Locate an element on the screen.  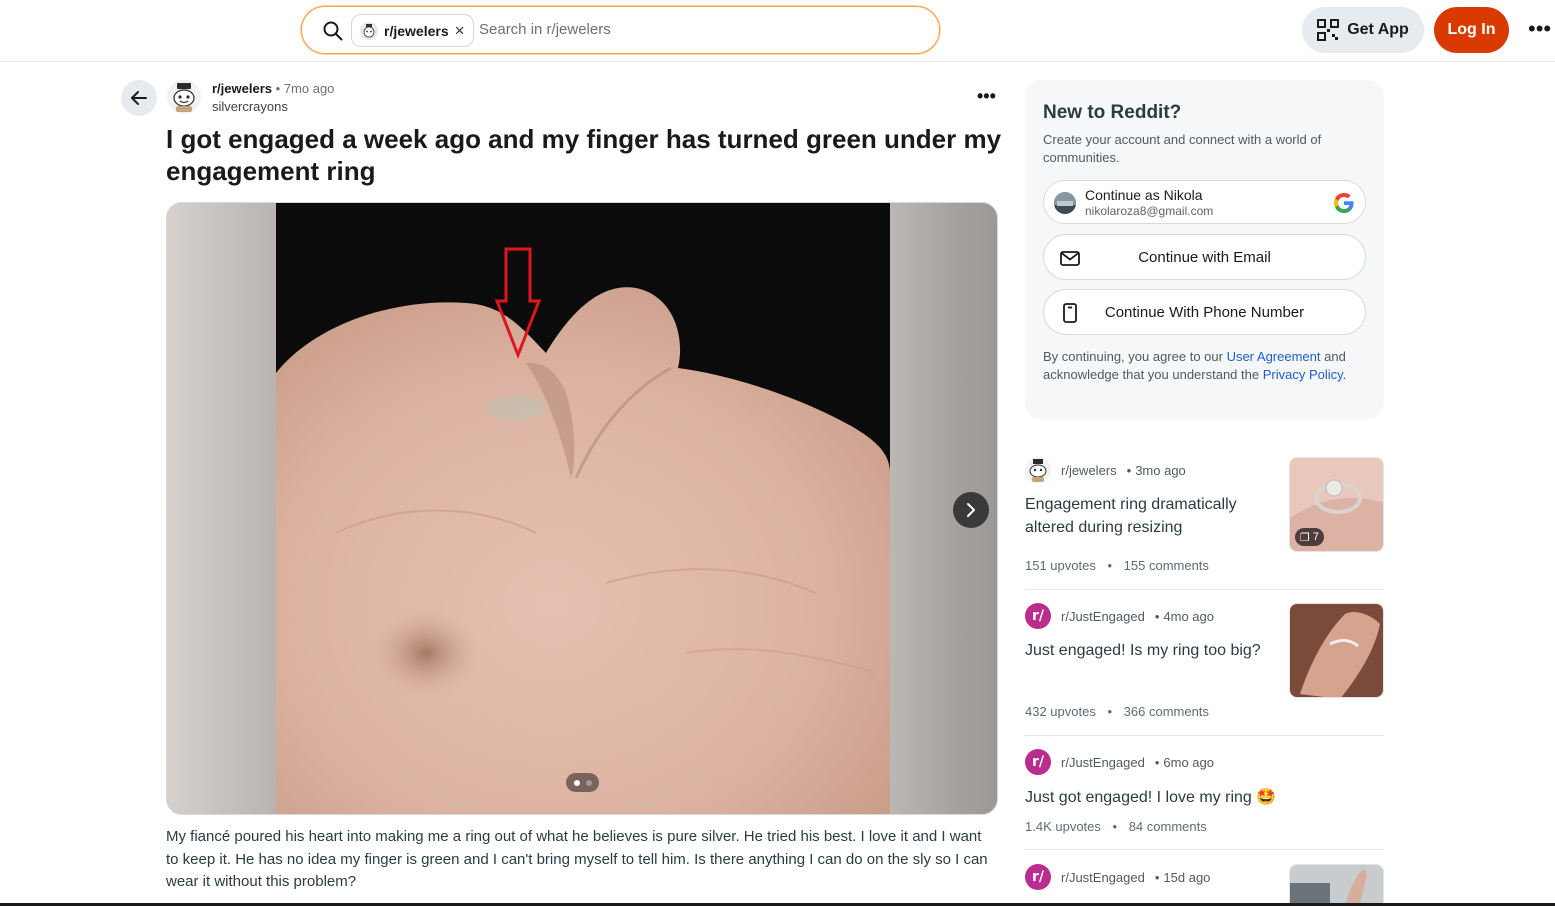
get-app-button: Get App is located at coordinates (1363, 30).